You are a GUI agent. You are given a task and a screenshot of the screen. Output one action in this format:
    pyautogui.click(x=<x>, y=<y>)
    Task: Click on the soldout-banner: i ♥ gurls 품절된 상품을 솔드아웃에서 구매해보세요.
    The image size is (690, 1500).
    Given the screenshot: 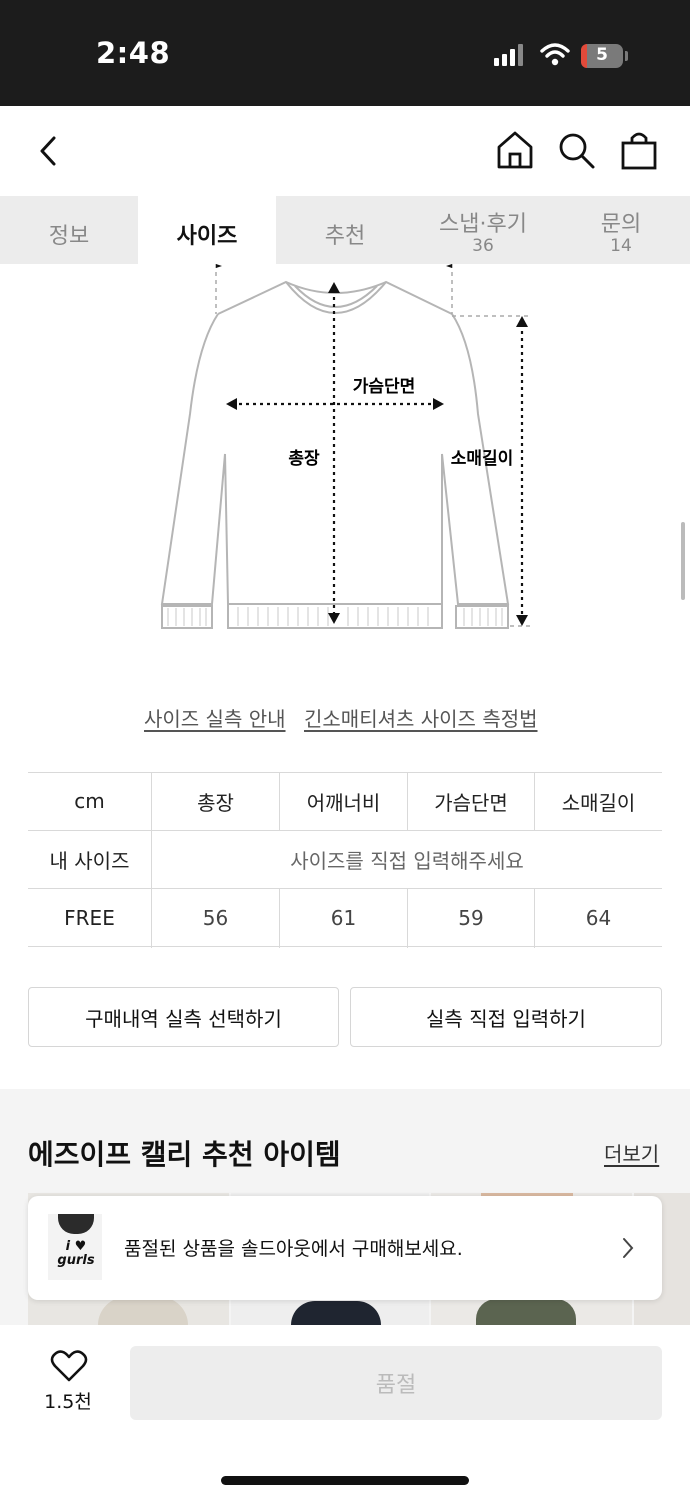 What is the action you would take?
    pyautogui.click(x=345, y=1248)
    